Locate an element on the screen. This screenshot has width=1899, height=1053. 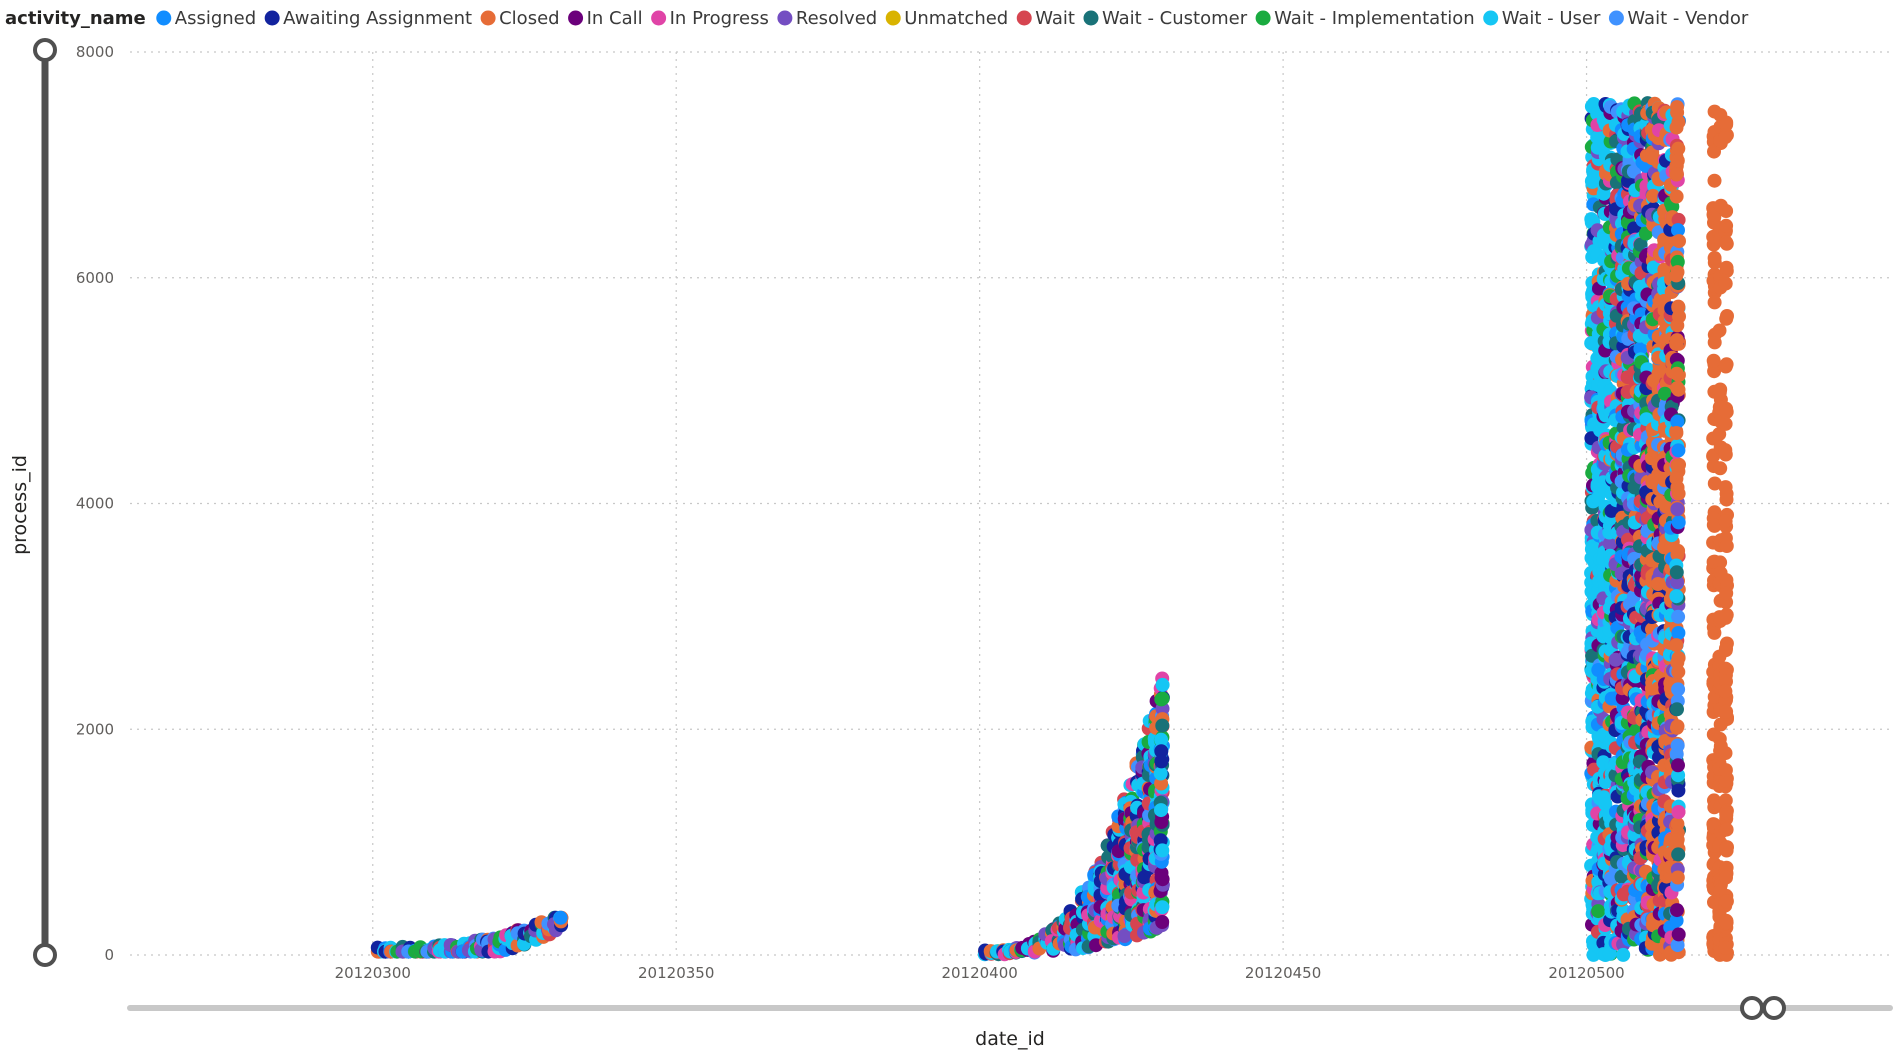
legend-item: Wait is located at coordinates (1045, 18).